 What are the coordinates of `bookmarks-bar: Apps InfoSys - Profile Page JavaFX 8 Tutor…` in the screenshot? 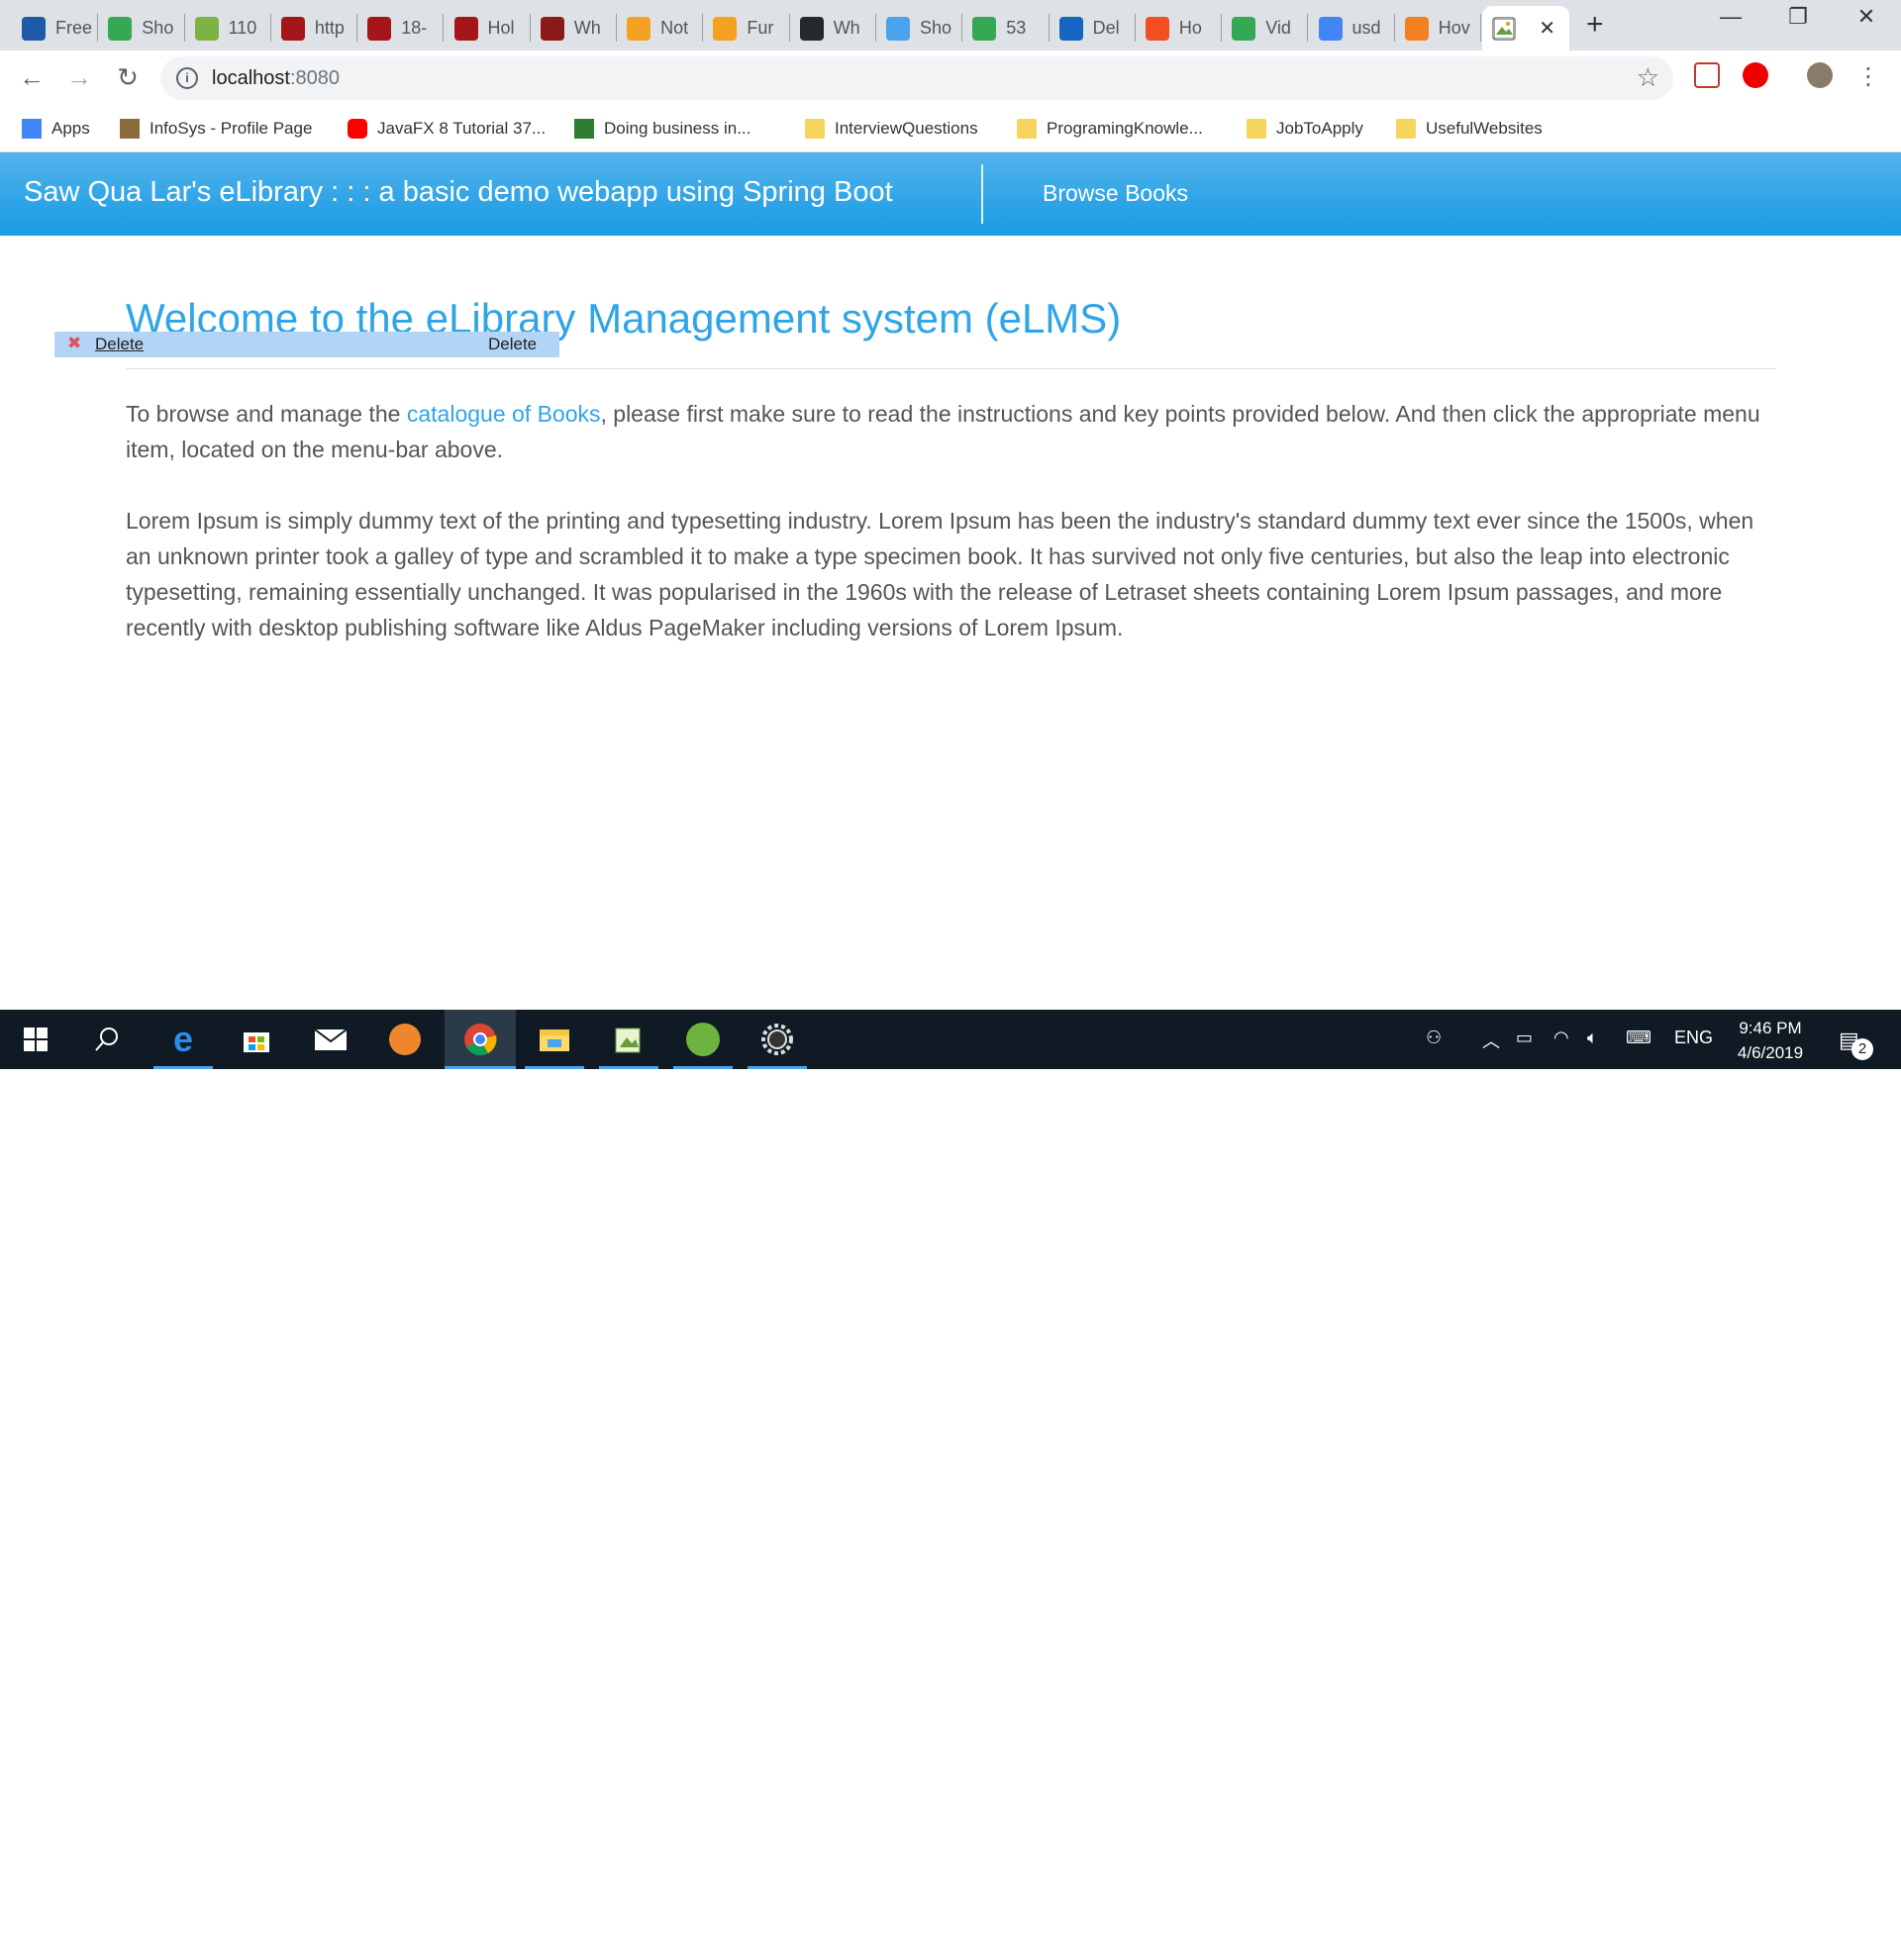 It's located at (950, 129).